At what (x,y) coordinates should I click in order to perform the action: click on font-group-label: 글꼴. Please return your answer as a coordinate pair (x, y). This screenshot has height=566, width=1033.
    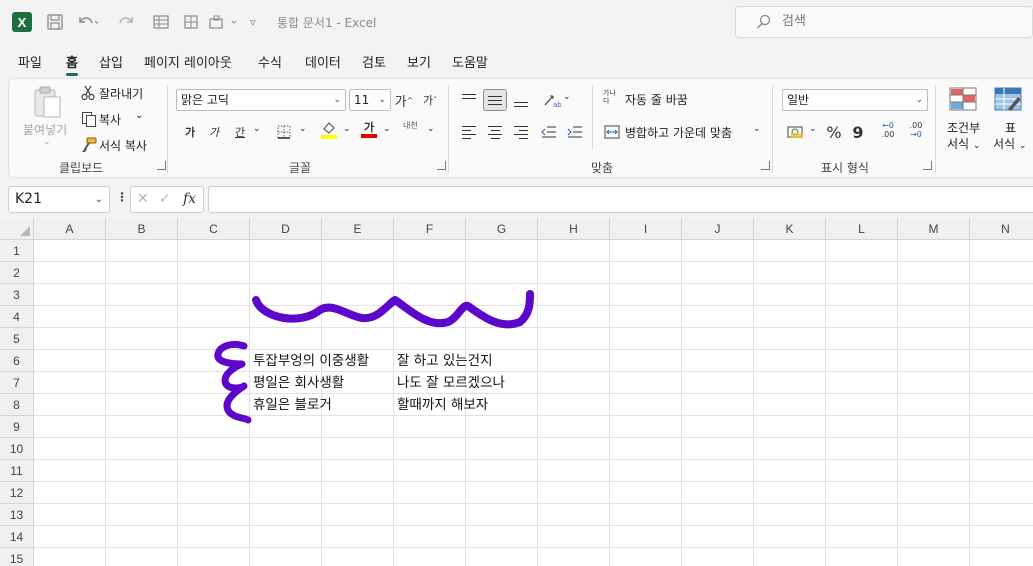
    Looking at the image, I should click on (300, 168).